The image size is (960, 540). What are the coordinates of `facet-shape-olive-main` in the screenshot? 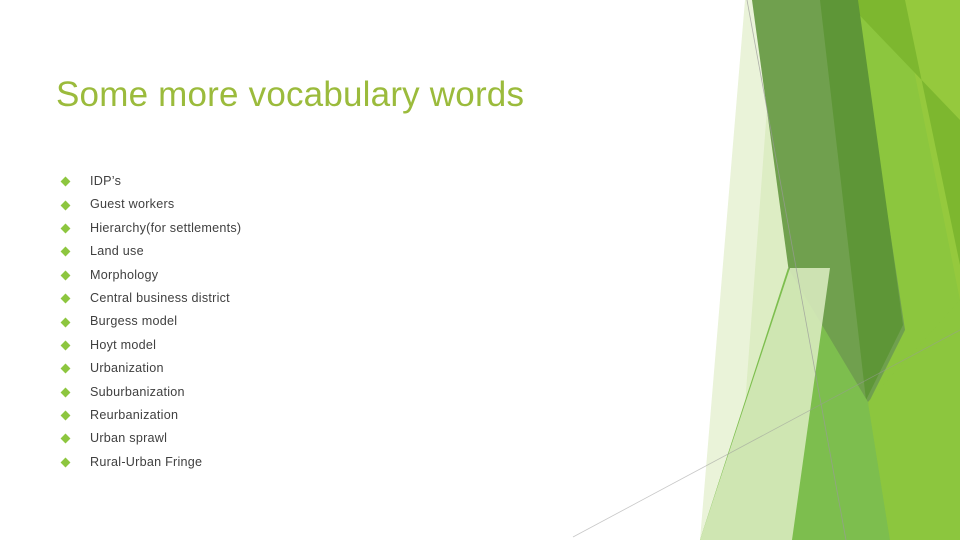 It's located at (828, 210).